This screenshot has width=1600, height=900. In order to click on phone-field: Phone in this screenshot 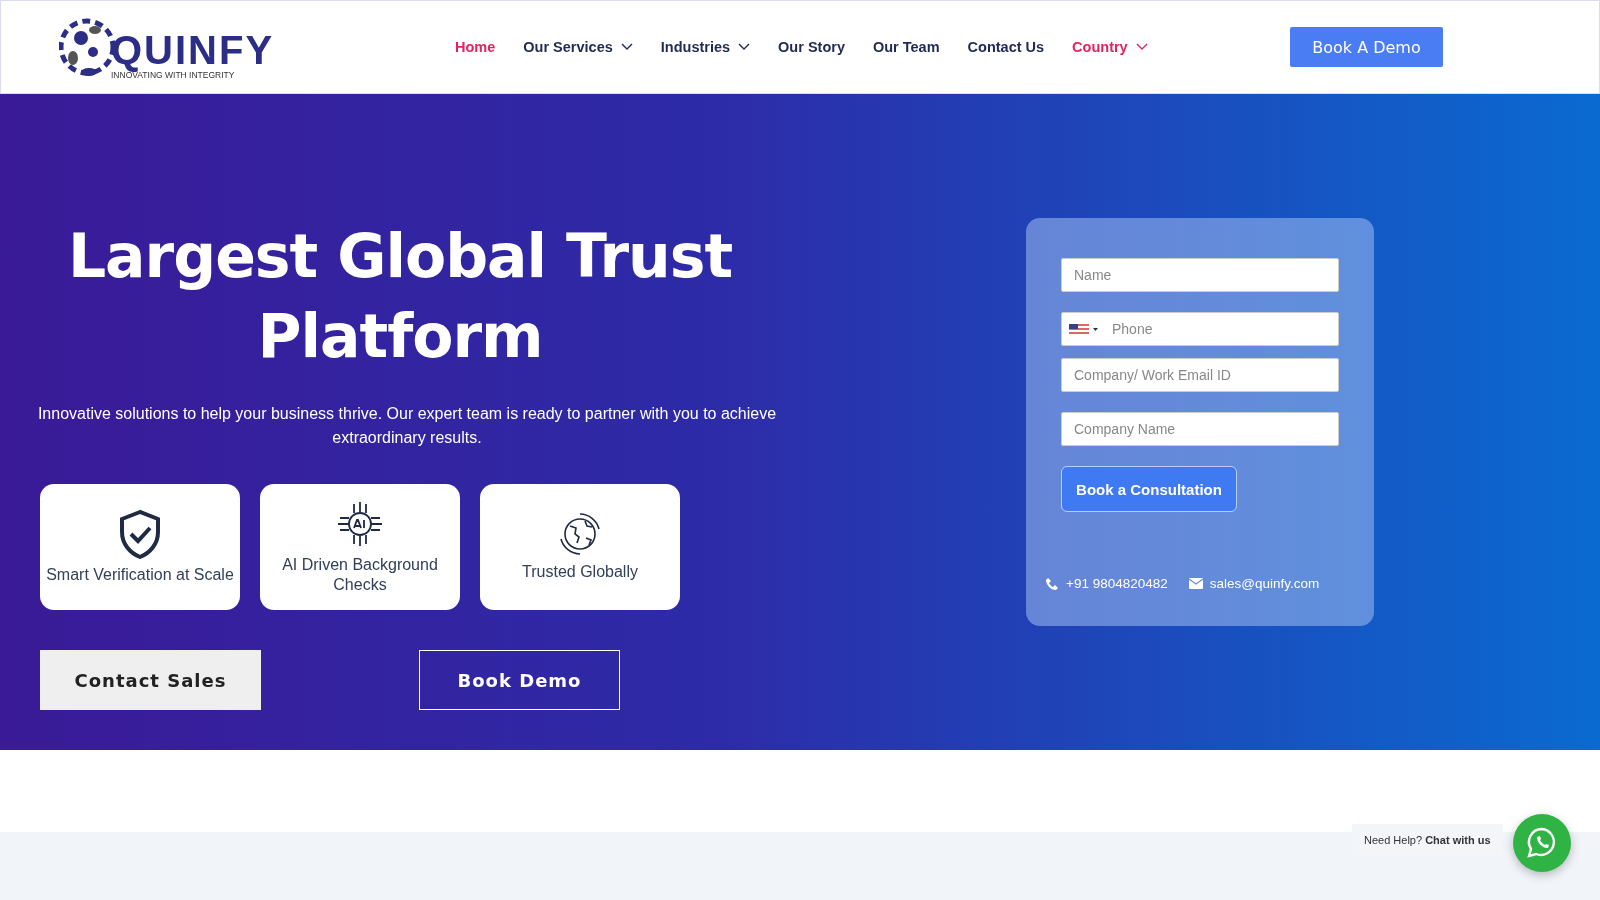, I will do `click(1200, 329)`.